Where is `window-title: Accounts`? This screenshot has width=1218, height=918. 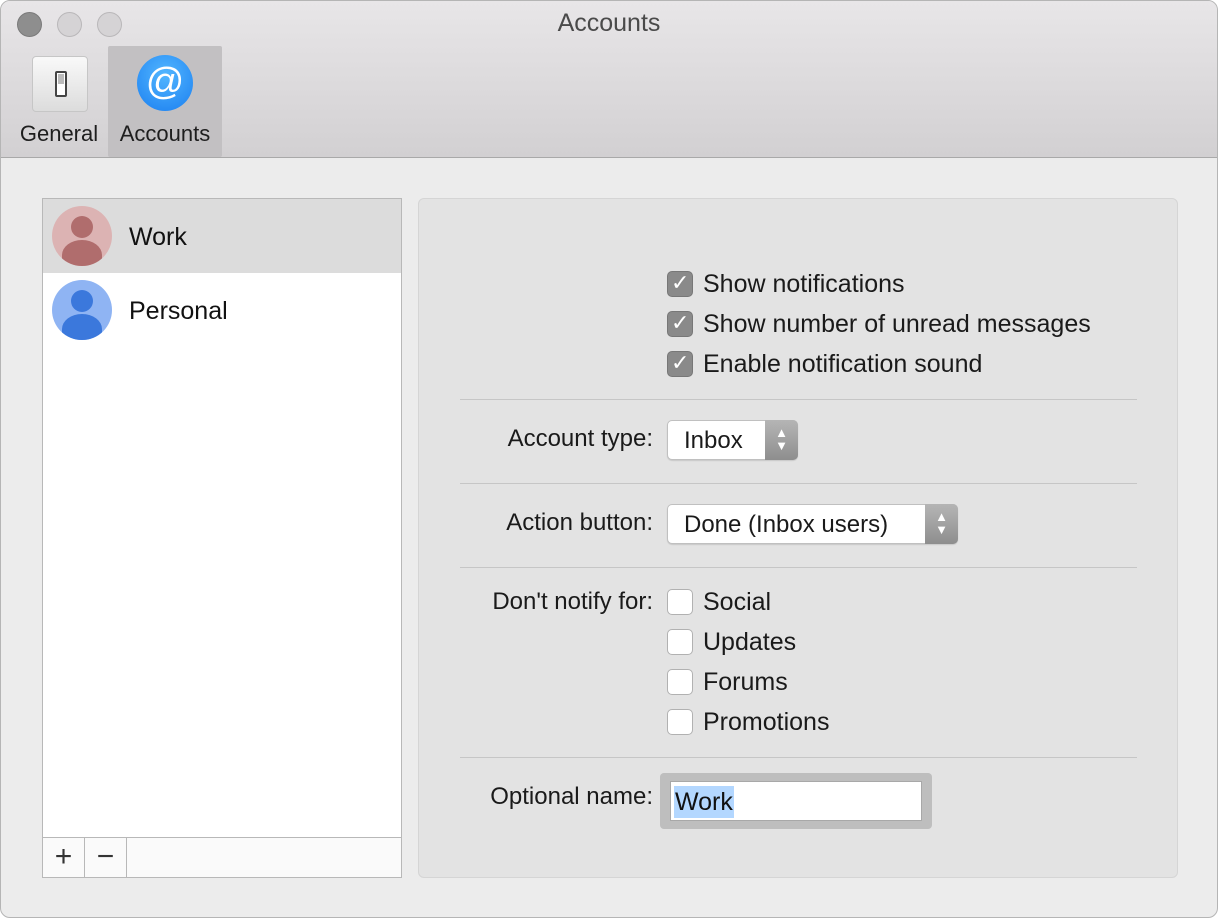
window-title: Accounts is located at coordinates (609, 23).